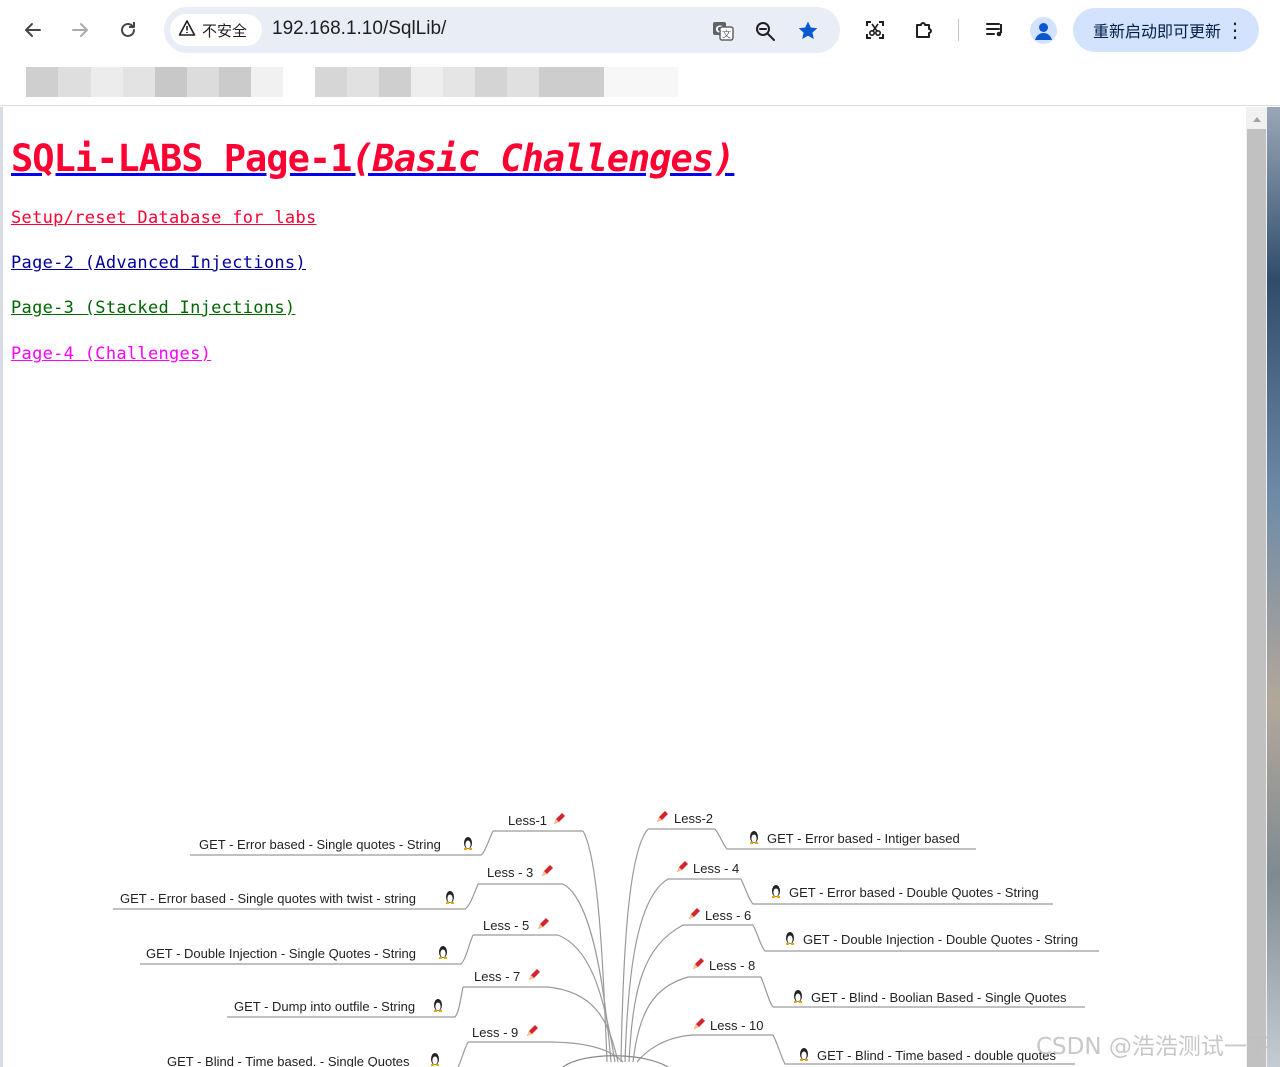 The image size is (1280, 1067). I want to click on profile-icon, so click(1043, 30).